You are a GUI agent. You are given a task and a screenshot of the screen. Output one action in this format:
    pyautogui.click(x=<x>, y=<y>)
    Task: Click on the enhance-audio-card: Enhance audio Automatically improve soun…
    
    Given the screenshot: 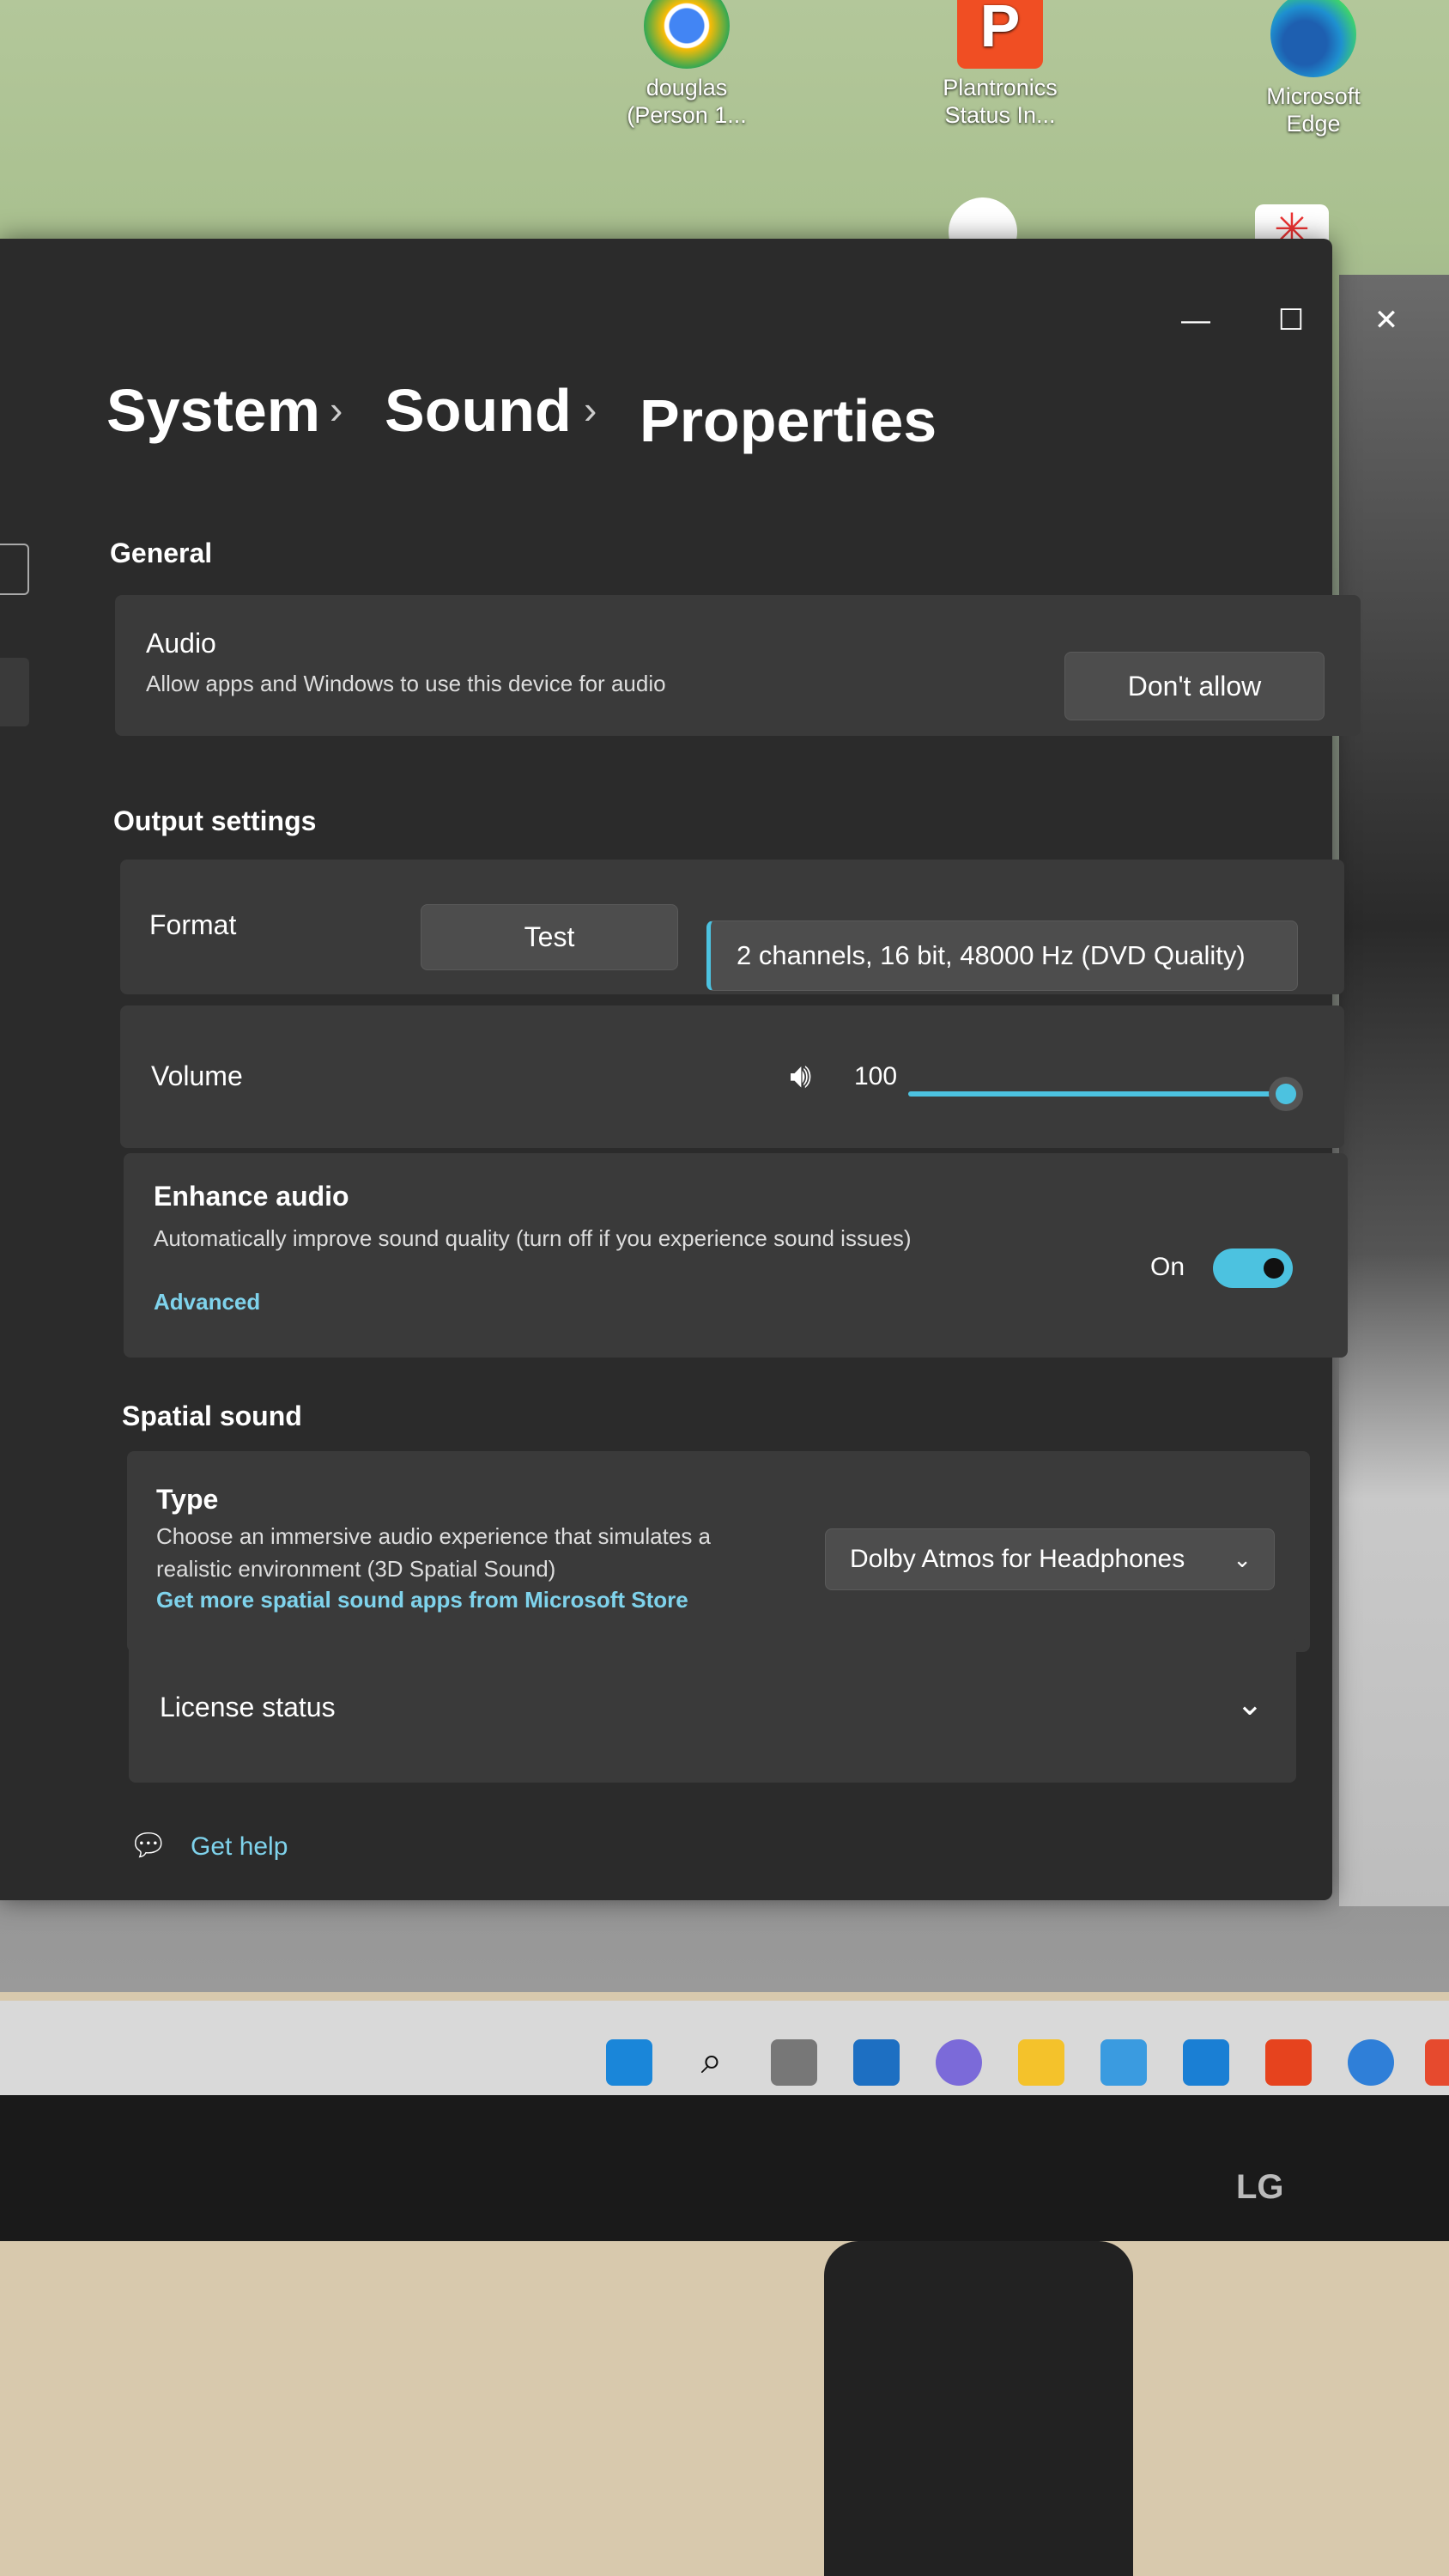 What is the action you would take?
    pyautogui.click(x=736, y=1255)
    